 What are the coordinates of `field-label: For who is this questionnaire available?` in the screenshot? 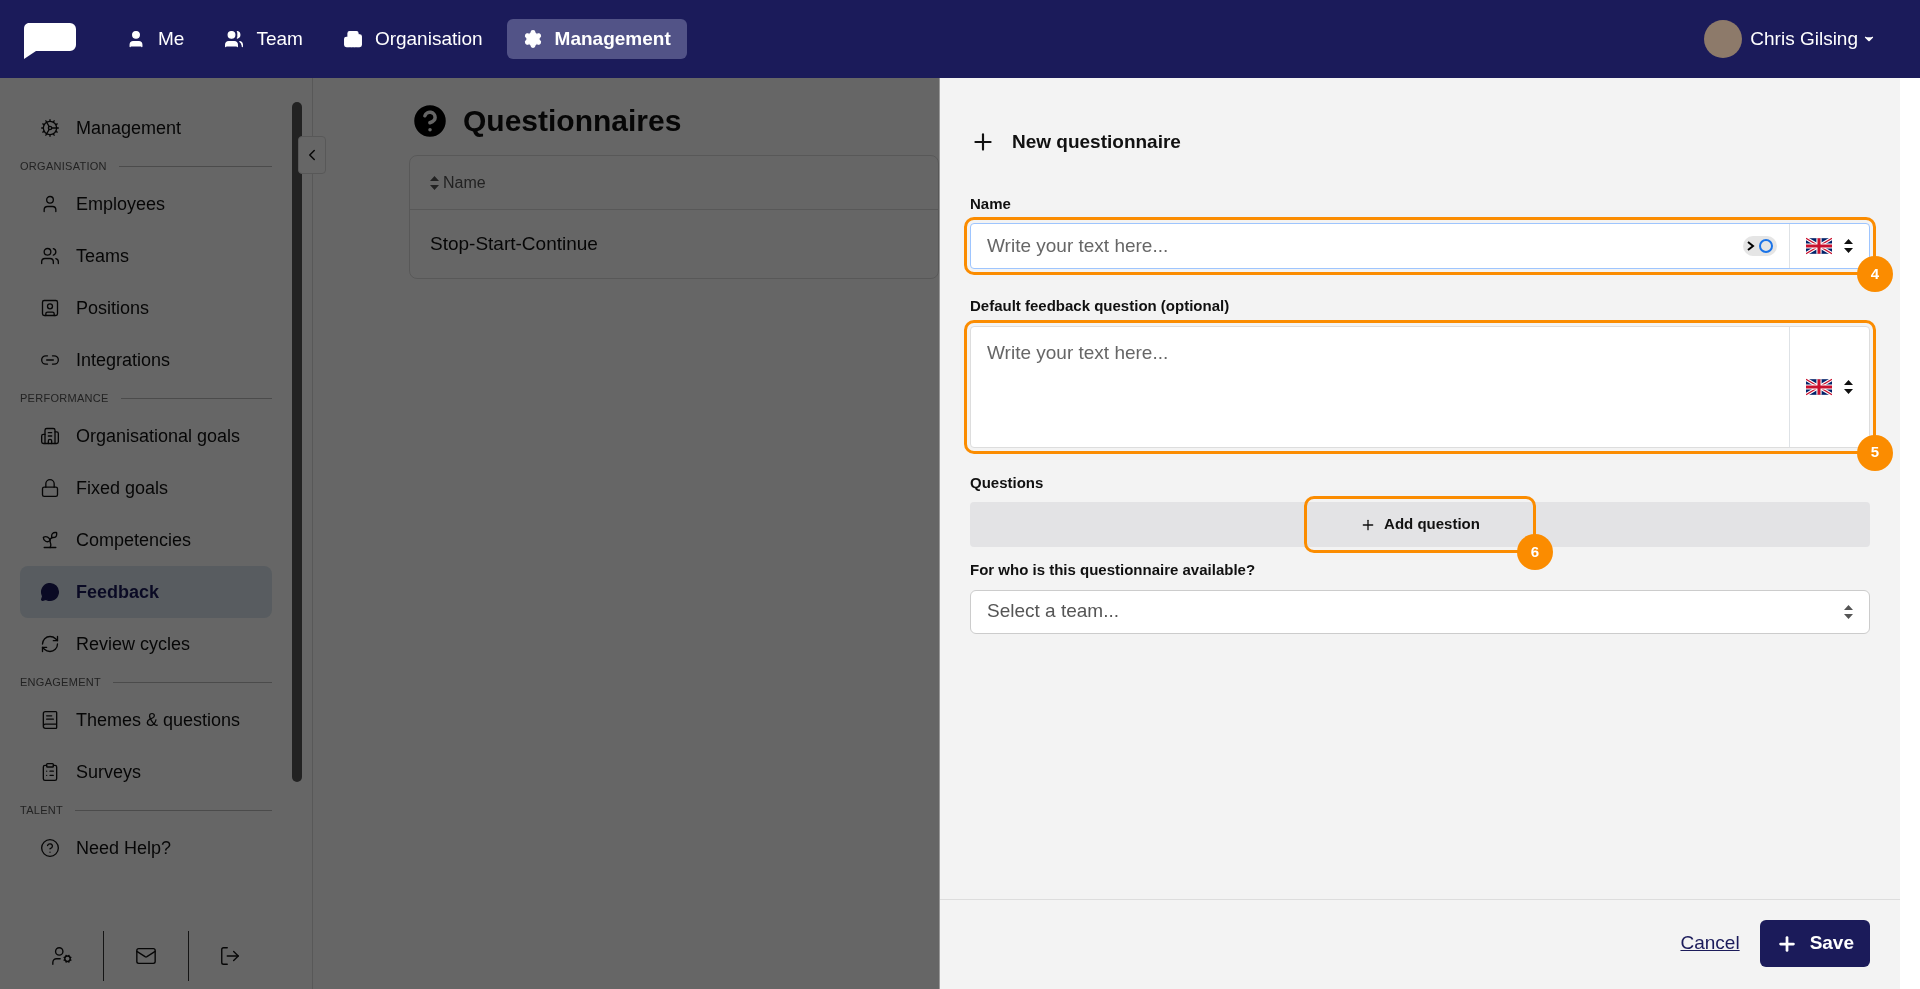 It's located at (1113, 570).